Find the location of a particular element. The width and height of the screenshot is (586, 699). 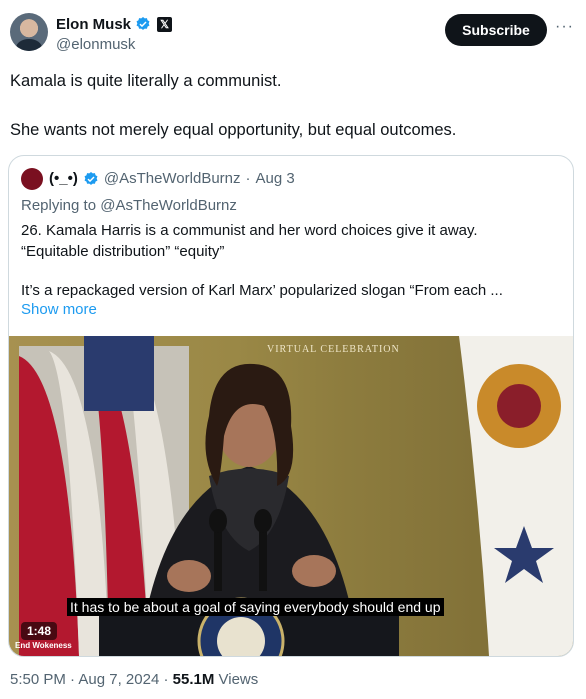

quoted-verified-badge-icon is located at coordinates (91, 178).